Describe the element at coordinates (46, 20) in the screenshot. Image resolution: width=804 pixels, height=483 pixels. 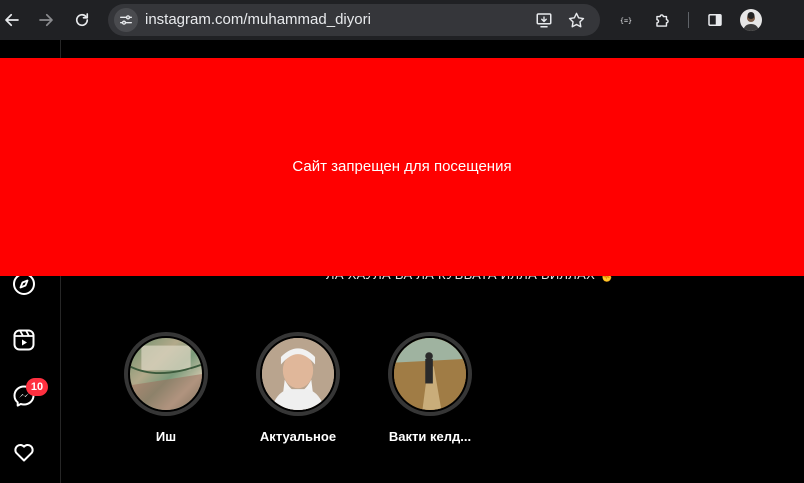
I see `forward-arrow-icon` at that location.